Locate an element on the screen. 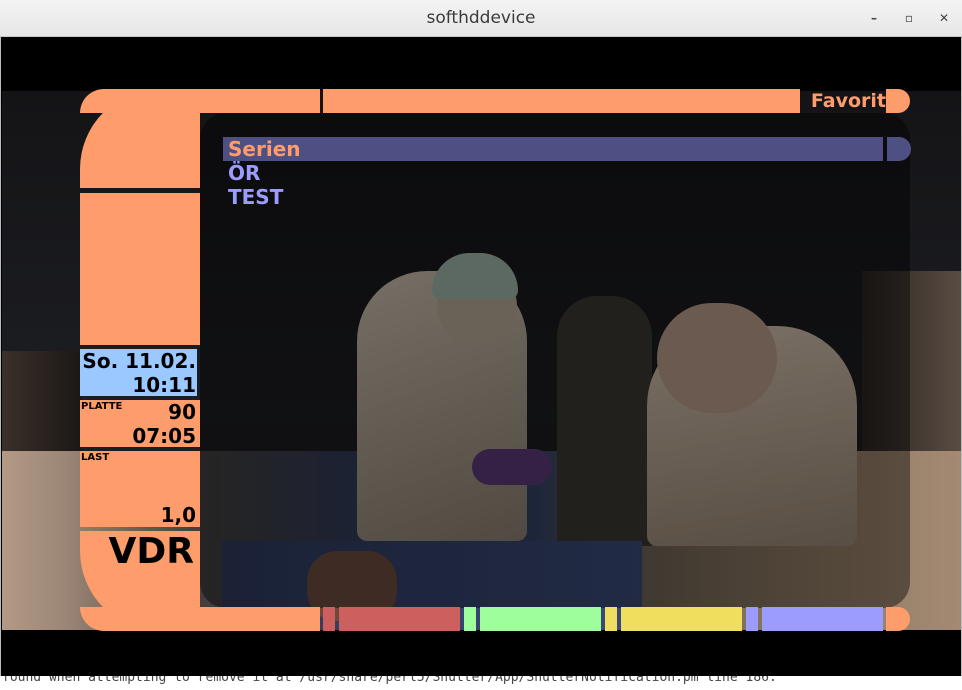 Image resolution: width=962 pixels, height=690 pixels. red-key-marker is located at coordinates (329, 619).